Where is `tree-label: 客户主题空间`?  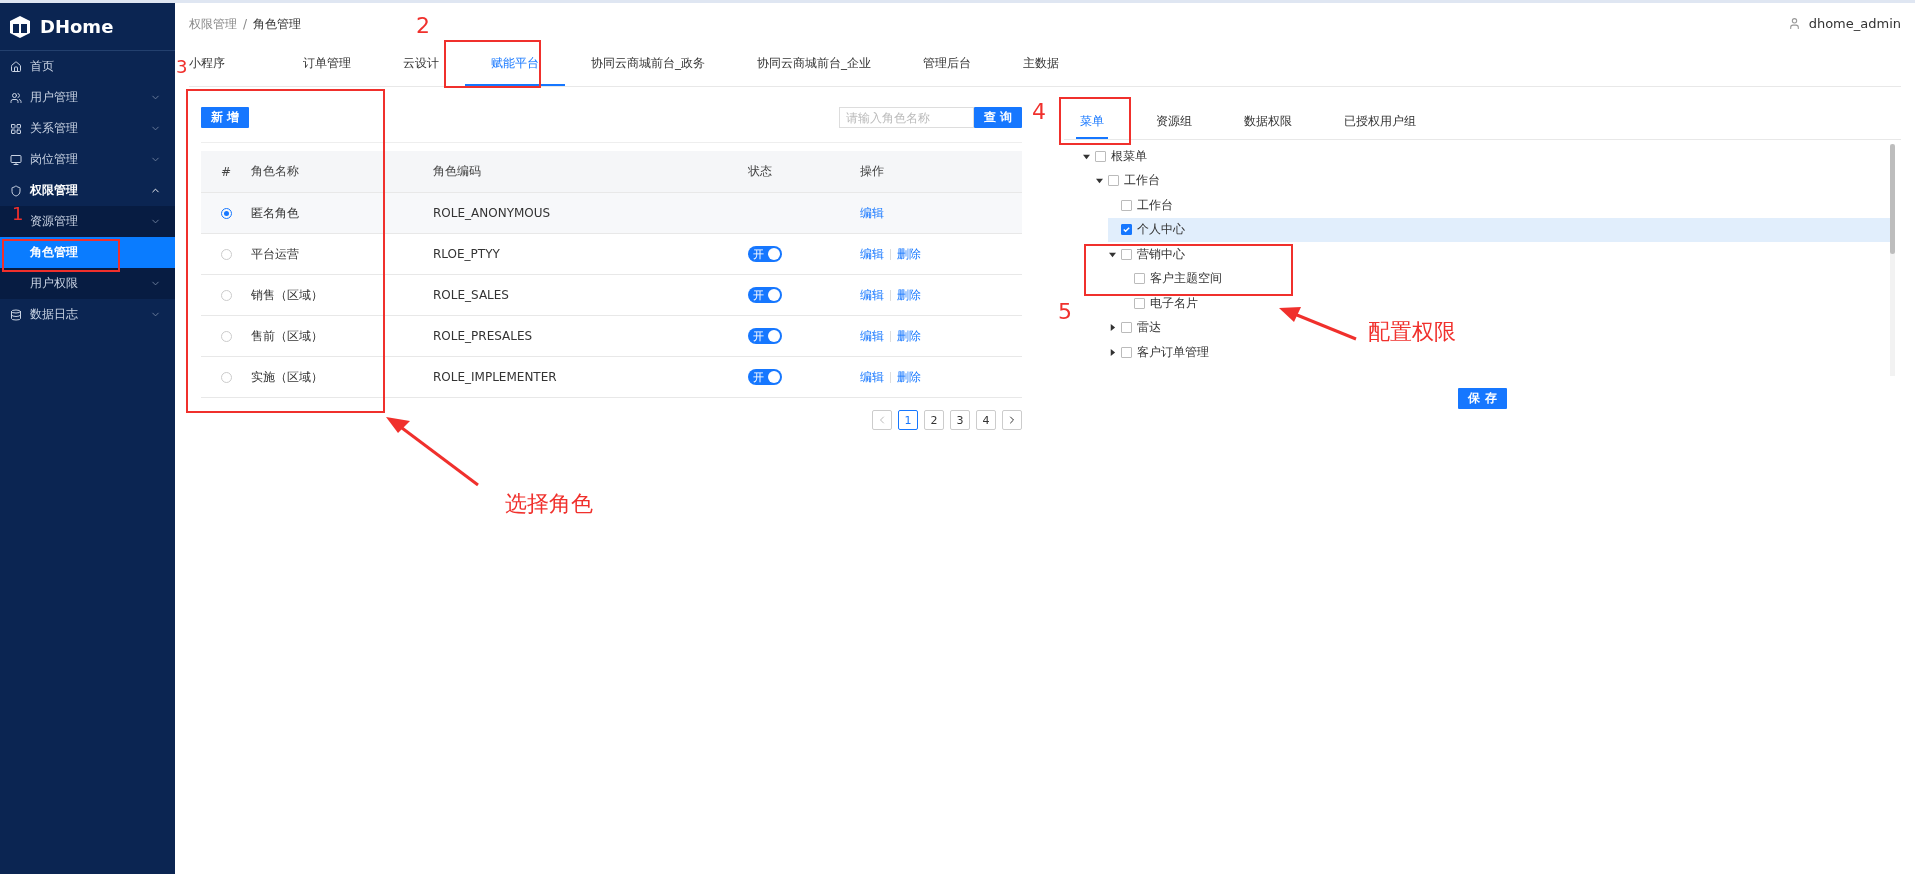
tree-label: 客户主题空间 is located at coordinates (1186, 279).